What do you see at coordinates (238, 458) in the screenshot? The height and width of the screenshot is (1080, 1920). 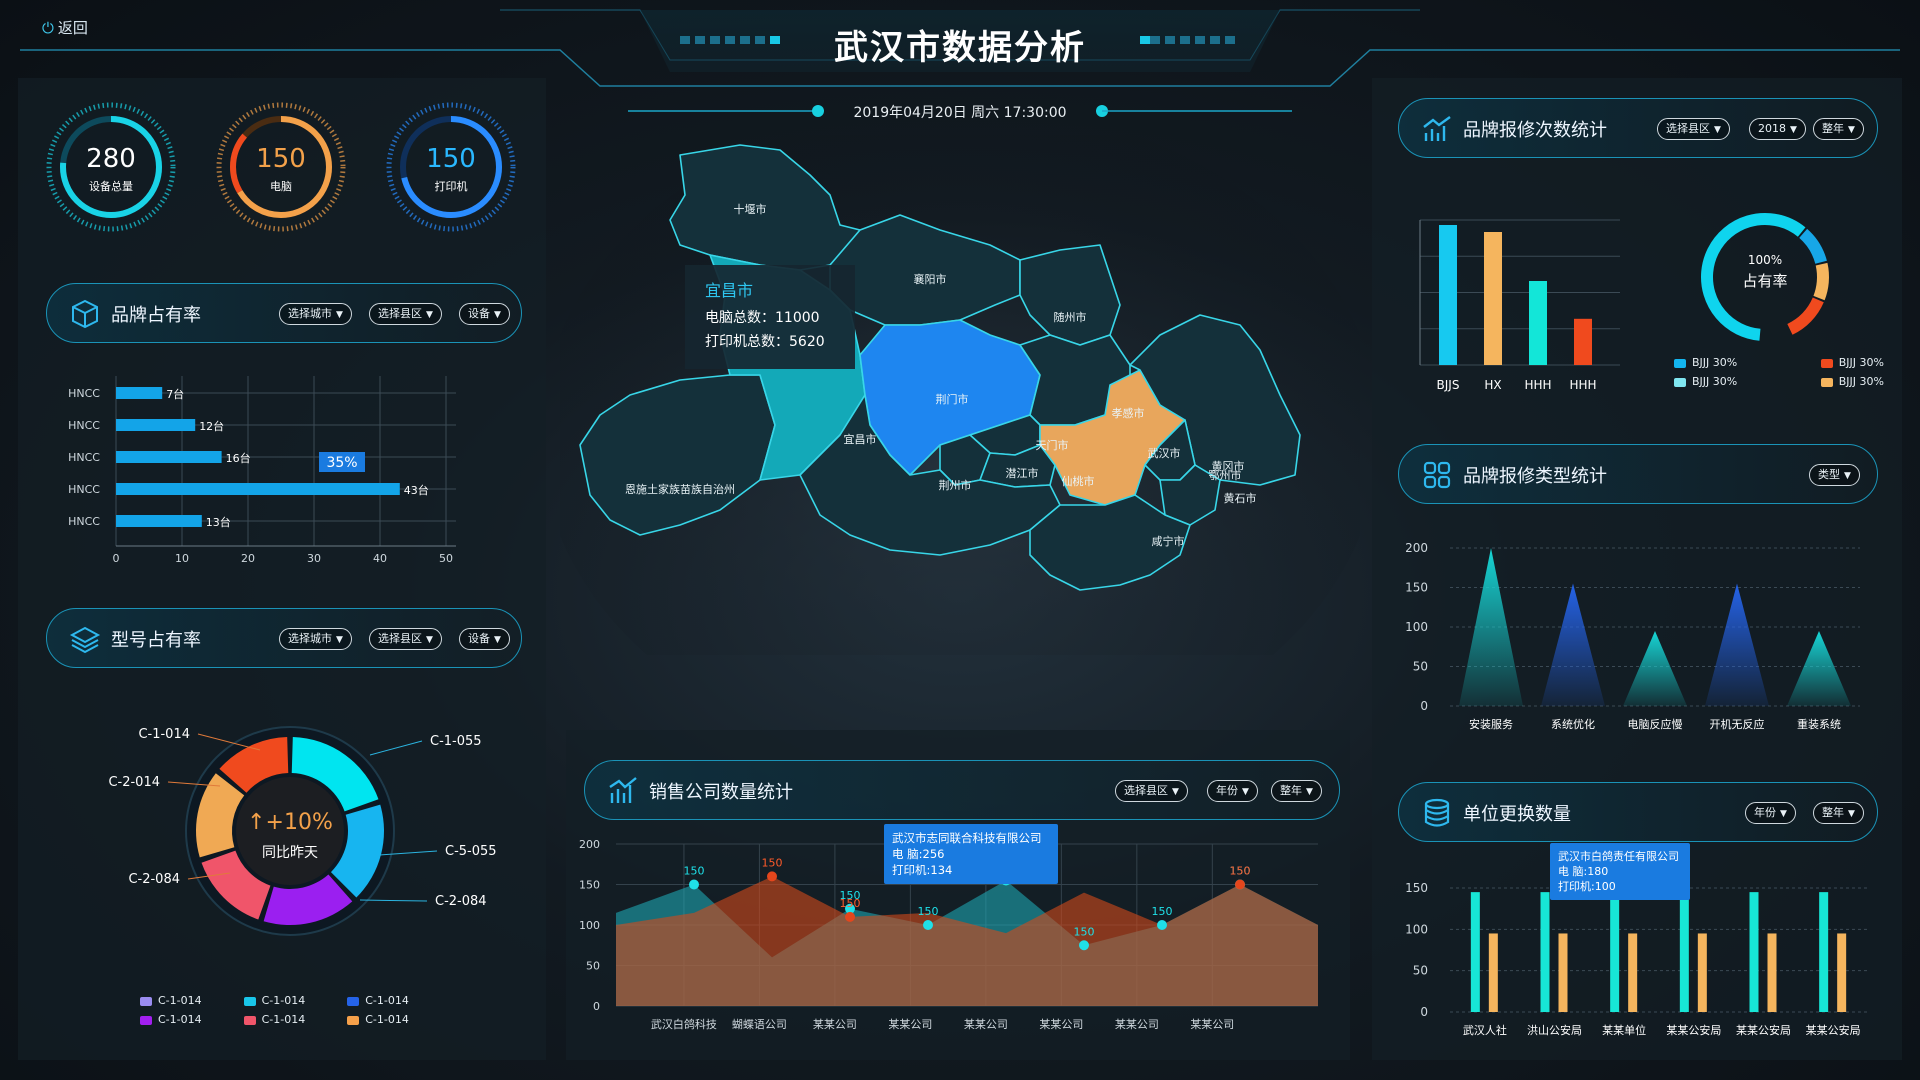 I see `bar-value-label: 16台` at bounding box center [238, 458].